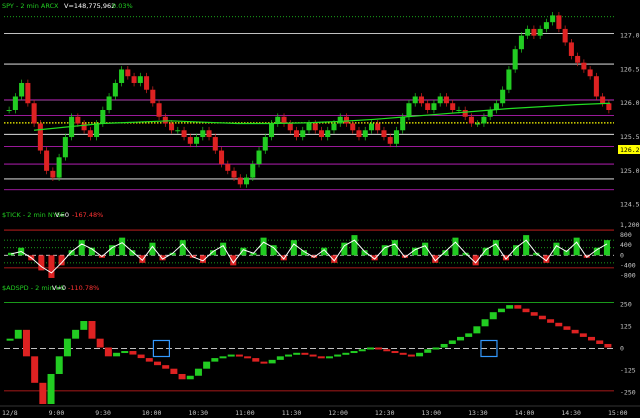  What do you see at coordinates (385, 413) in the screenshot?
I see `x-axis-tick: 12:30` at bounding box center [385, 413].